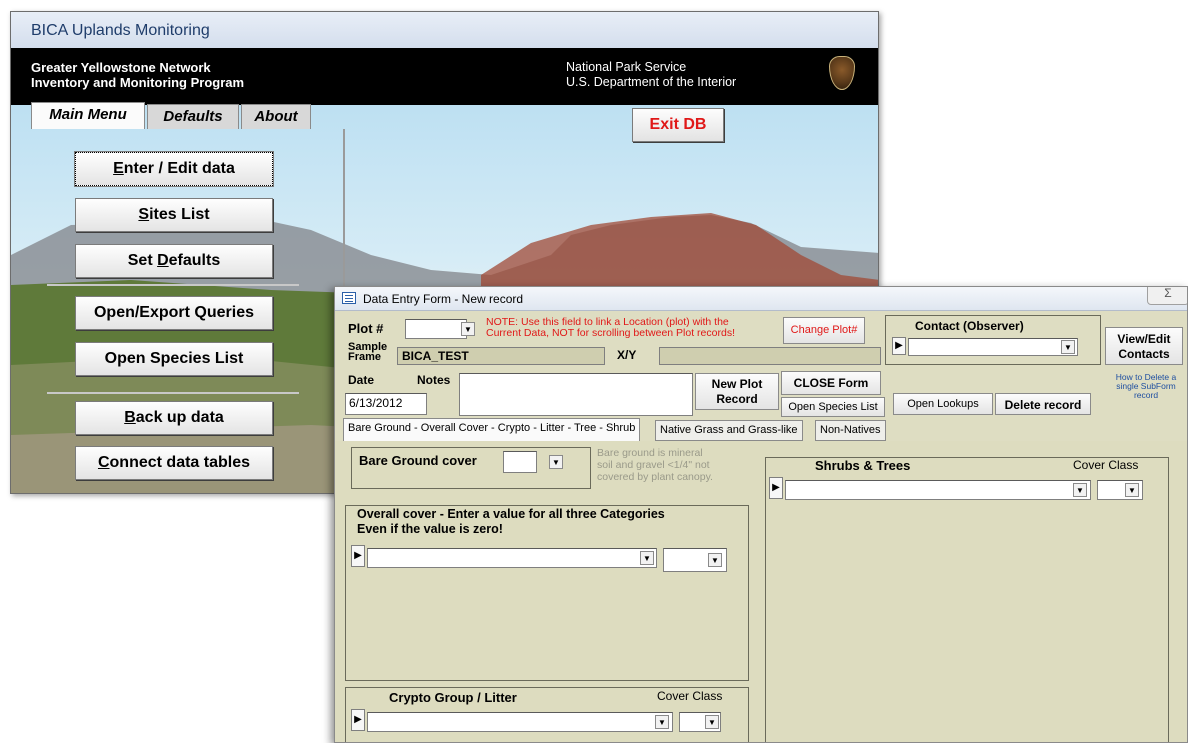 The height and width of the screenshot is (743, 1188). I want to click on hint-line: Bare ground is mineral, so click(650, 453).